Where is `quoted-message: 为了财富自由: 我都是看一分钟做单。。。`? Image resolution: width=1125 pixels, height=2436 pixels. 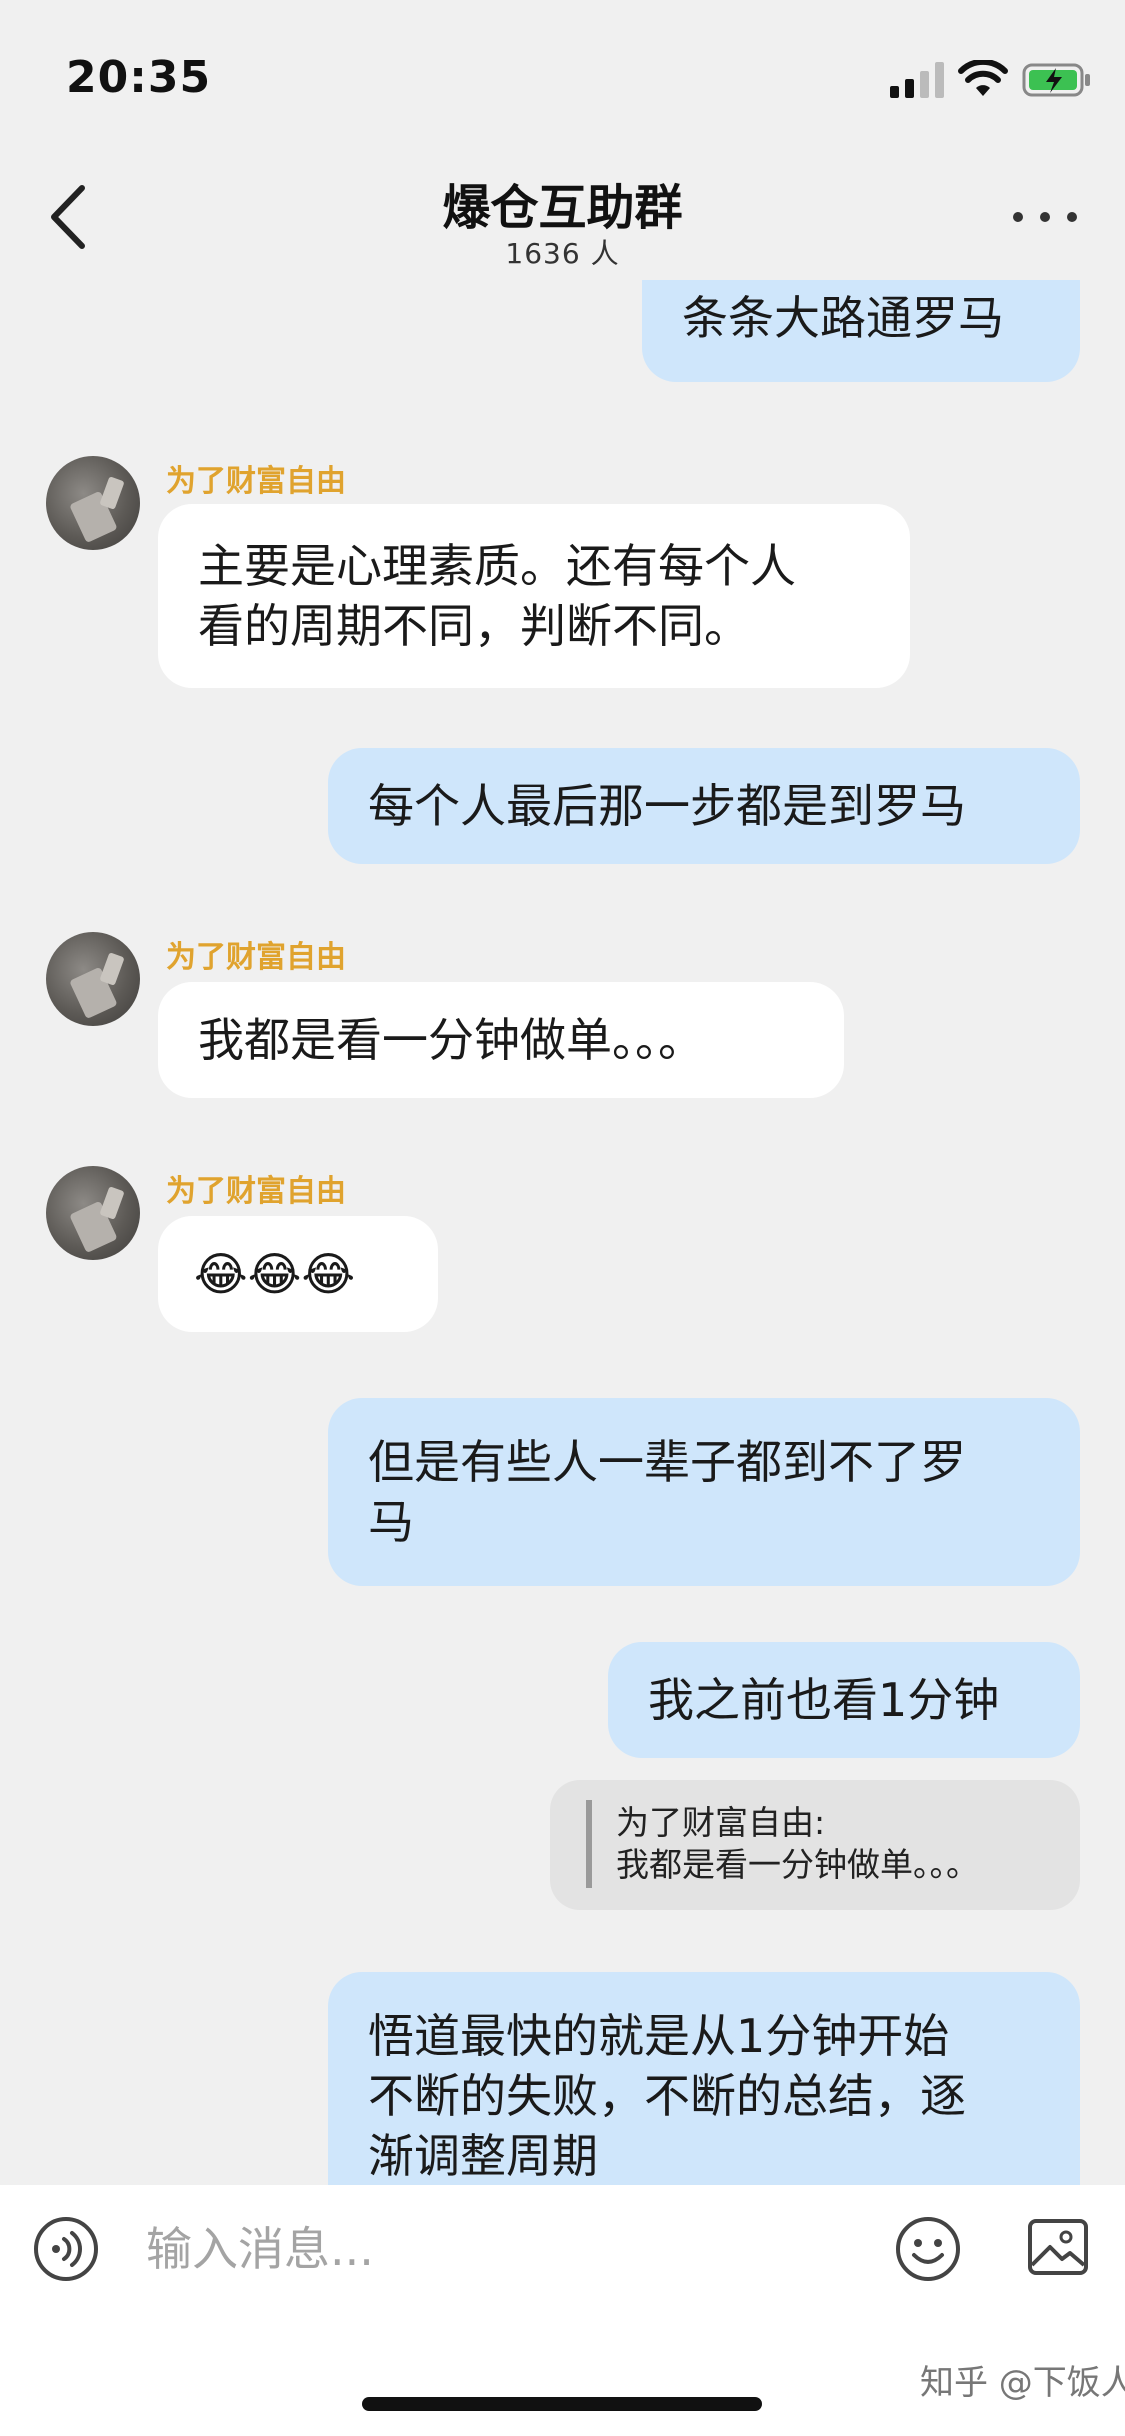
quoted-message: 为了财富自由: 我都是看一分钟做单。。。 is located at coordinates (815, 1845).